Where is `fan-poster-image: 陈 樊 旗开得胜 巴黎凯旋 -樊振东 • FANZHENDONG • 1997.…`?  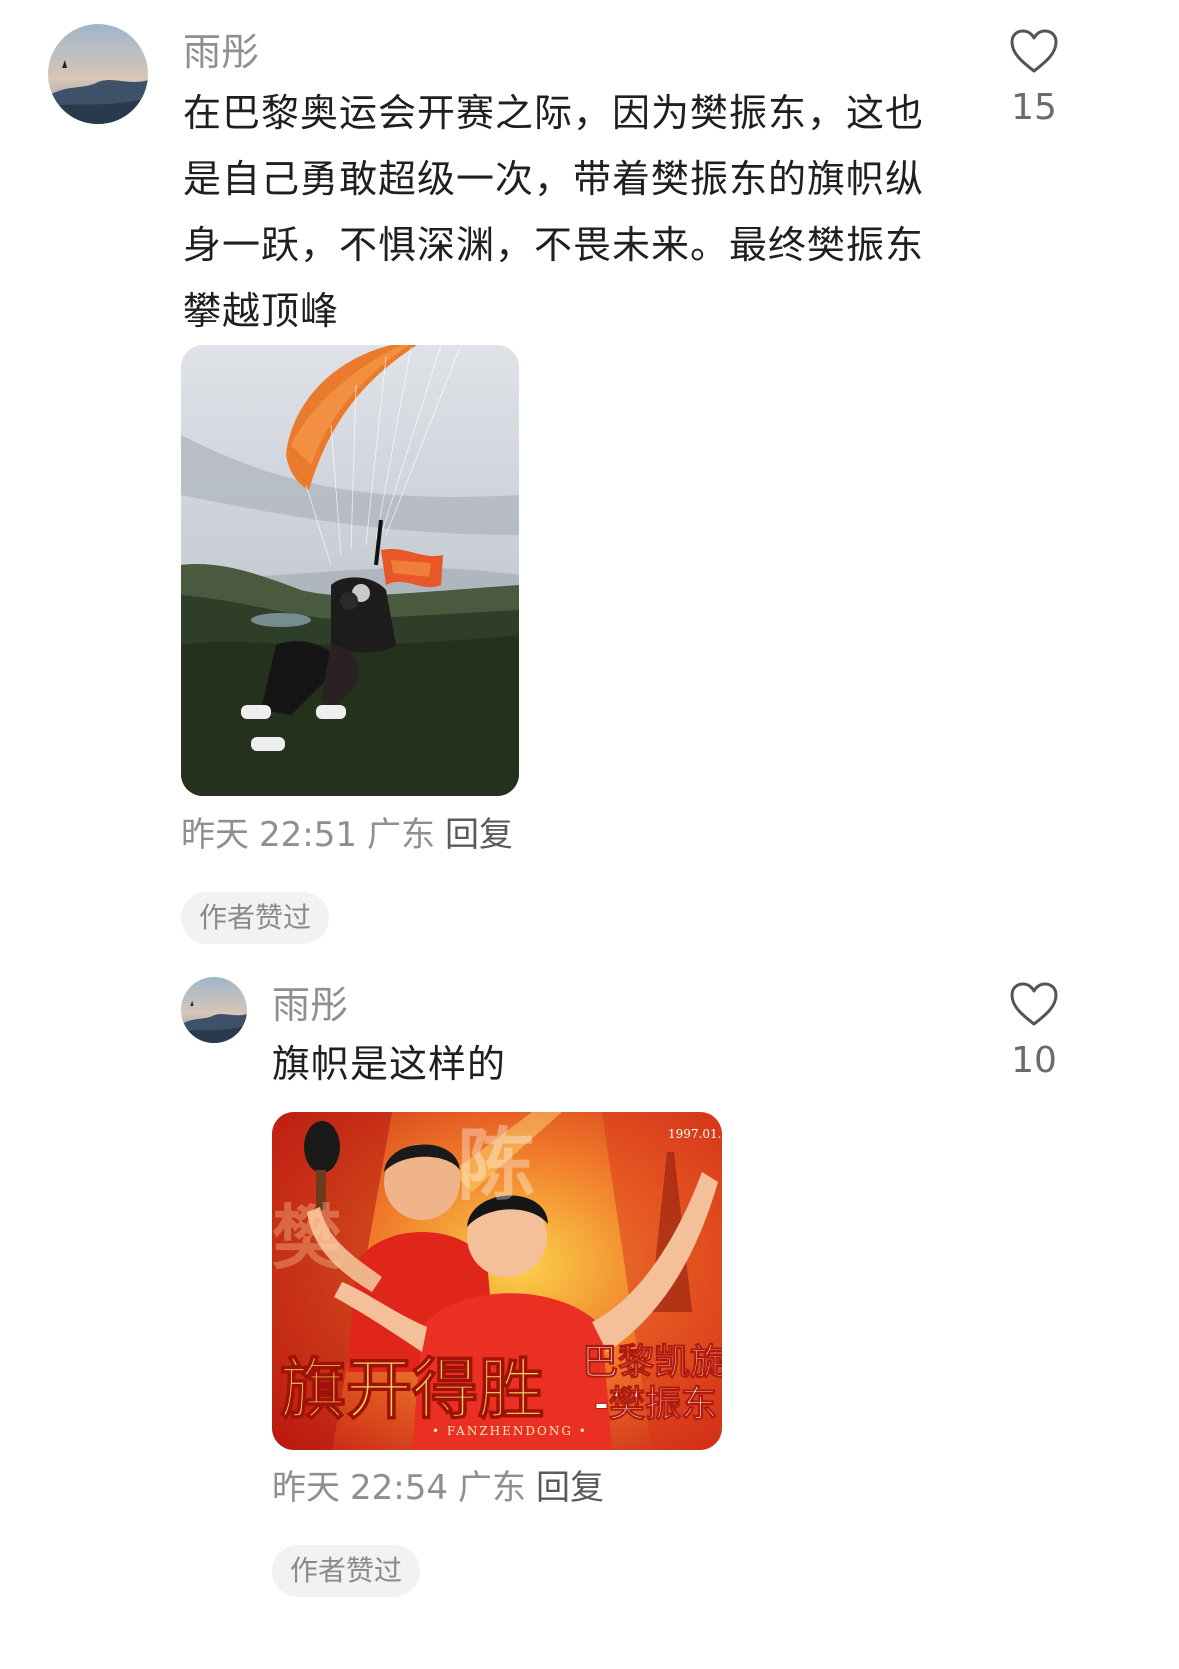
fan-poster-image: 陈 樊 旗开得胜 巴黎凯旋 -樊振东 • FANZHENDONG • 1997.… is located at coordinates (497, 1281).